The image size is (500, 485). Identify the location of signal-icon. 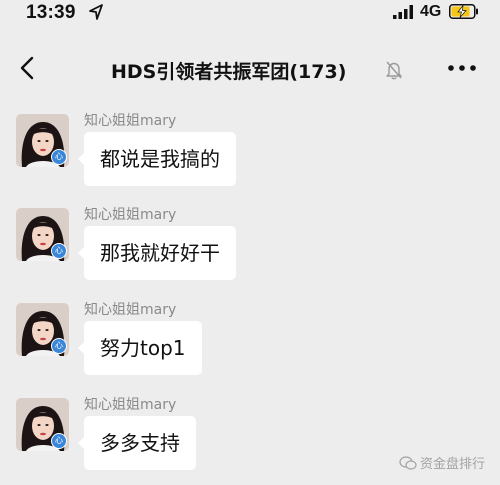
(403, 12).